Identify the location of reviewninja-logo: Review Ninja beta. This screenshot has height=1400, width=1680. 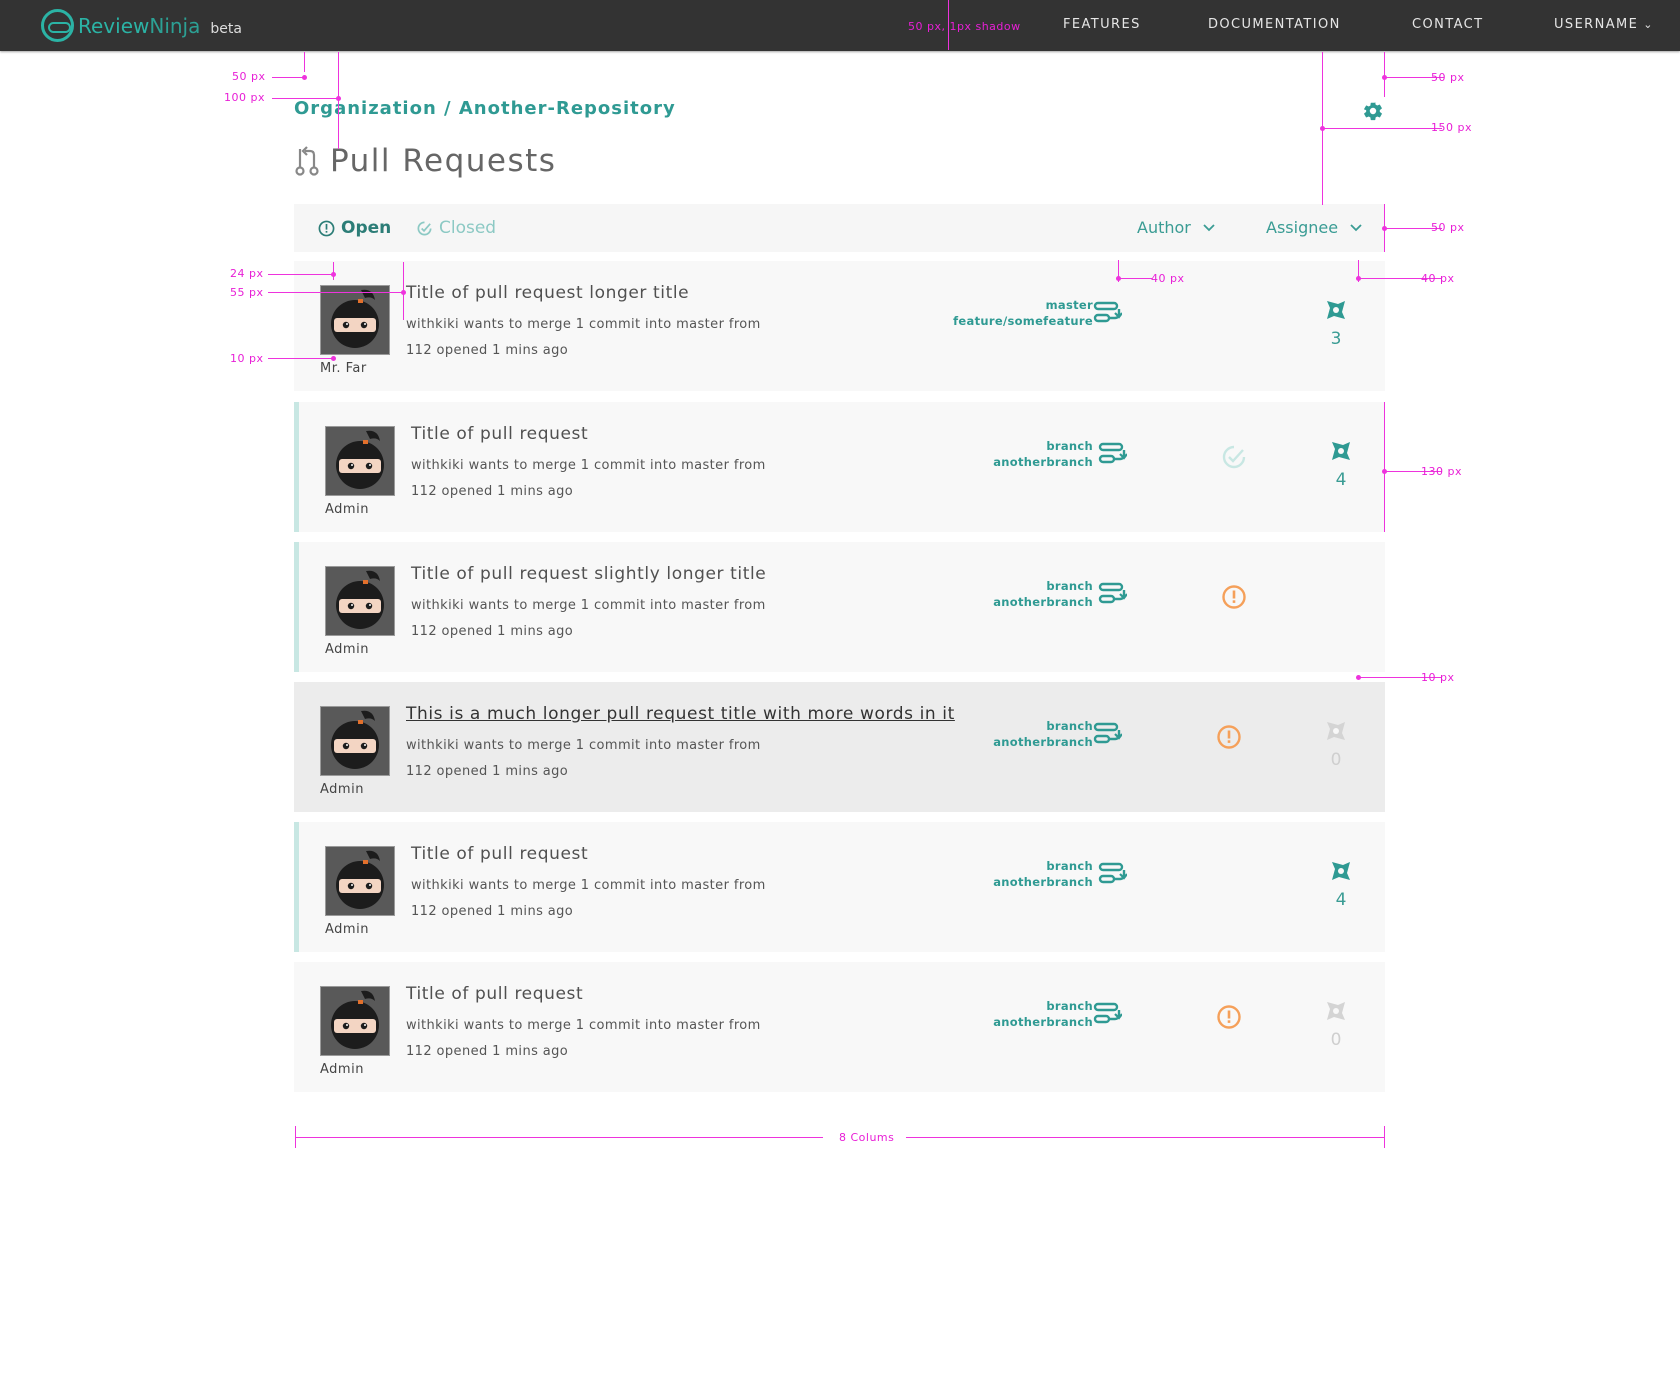
(141, 25).